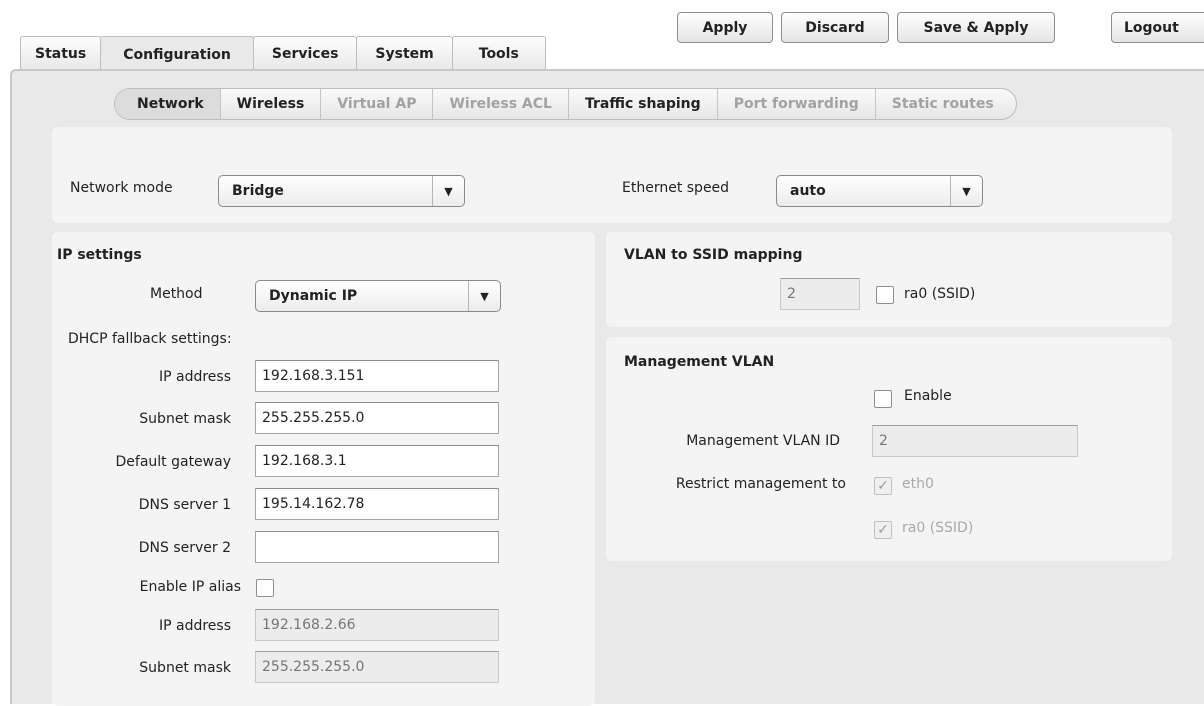  I want to click on ip-address-input, so click(377, 376).